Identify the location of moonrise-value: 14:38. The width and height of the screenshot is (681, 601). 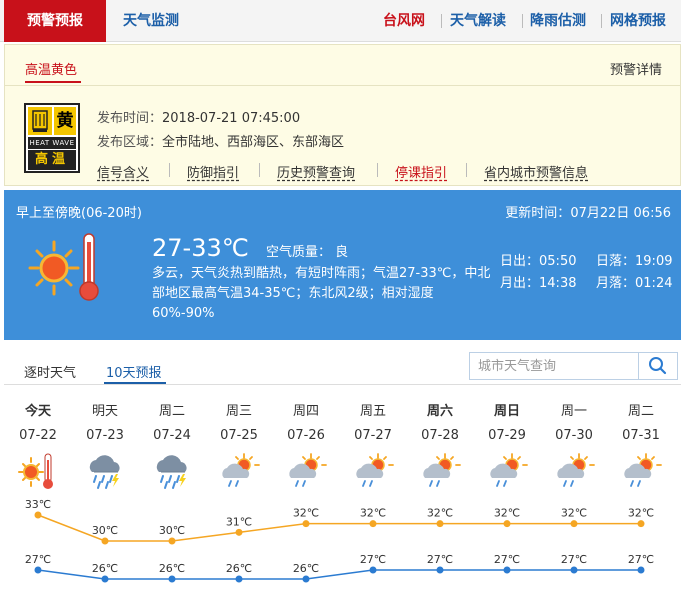
(558, 283).